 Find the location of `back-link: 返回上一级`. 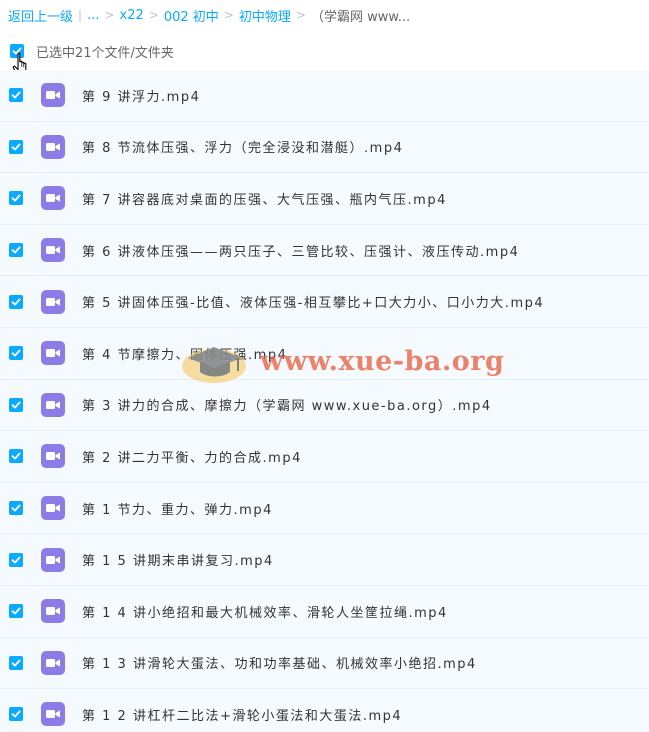

back-link: 返回上一级 is located at coordinates (40, 15).